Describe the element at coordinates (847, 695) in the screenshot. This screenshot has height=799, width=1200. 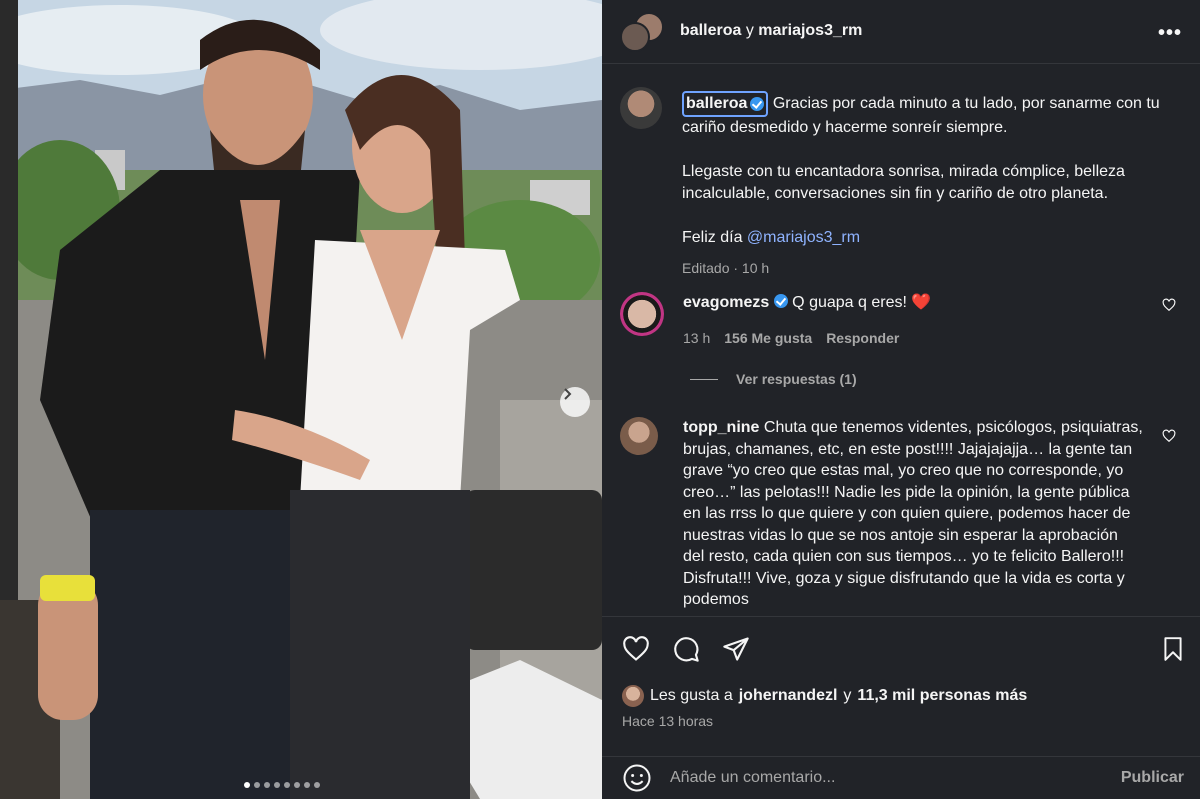
I see `likes-joiner: y` at that location.